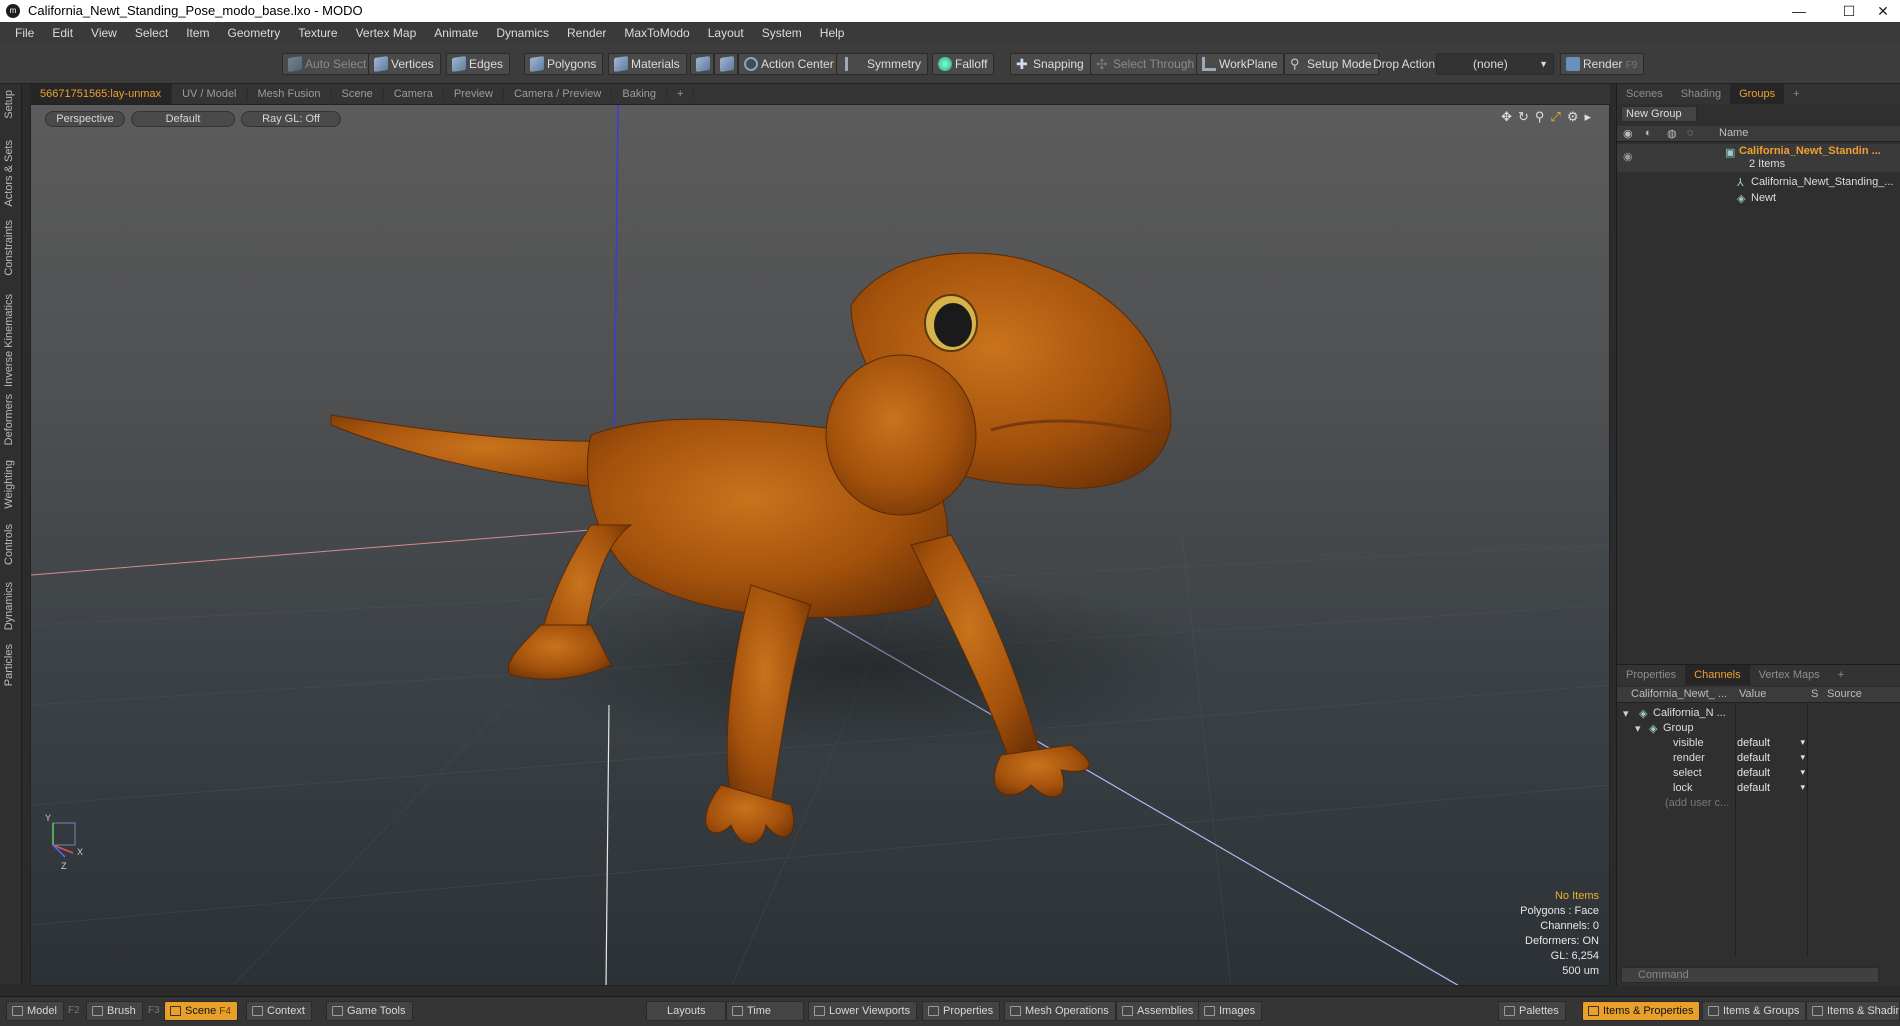 The image size is (1900, 1026). What do you see at coordinates (1506, 117) in the screenshot?
I see `move-view-icon: ✥` at bounding box center [1506, 117].